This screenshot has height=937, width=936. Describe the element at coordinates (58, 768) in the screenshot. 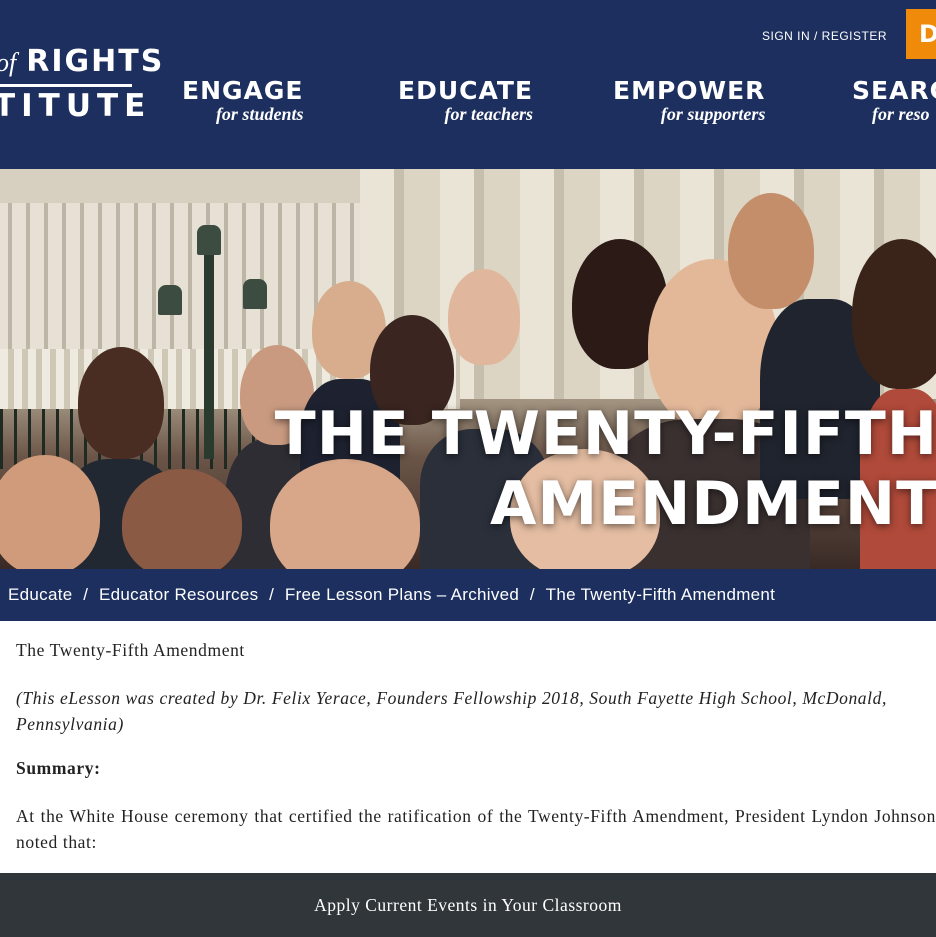

I see `summary-heading: Summary:` at that location.